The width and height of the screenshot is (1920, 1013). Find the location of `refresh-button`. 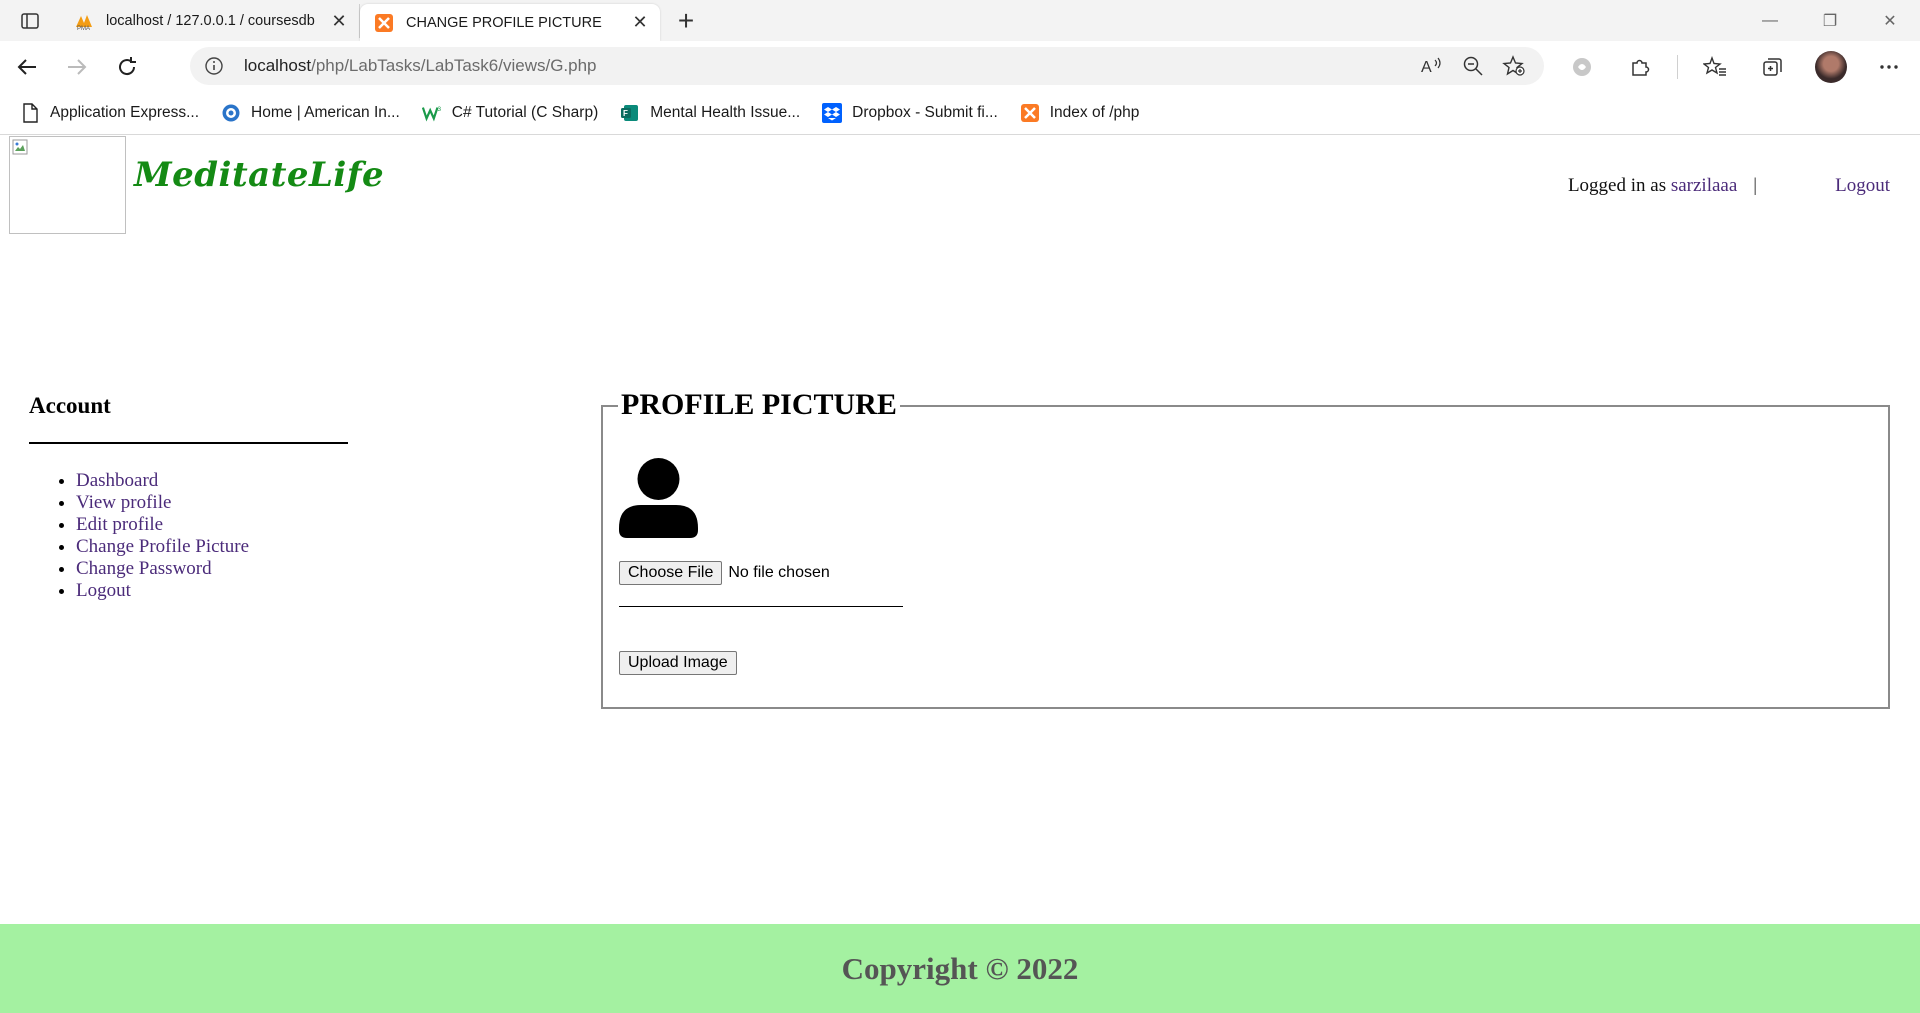

refresh-button is located at coordinates (127, 67).